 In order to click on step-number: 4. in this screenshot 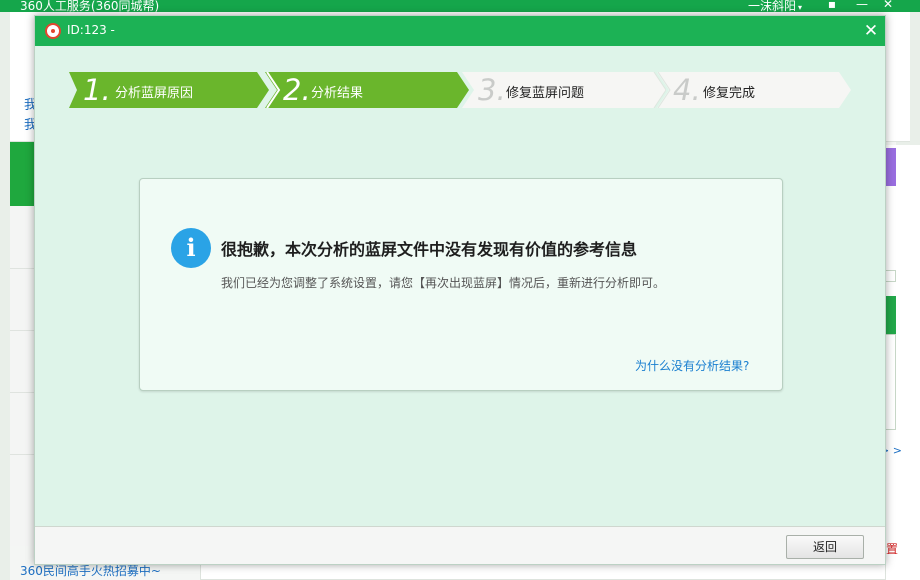, I will do `click(687, 90)`.